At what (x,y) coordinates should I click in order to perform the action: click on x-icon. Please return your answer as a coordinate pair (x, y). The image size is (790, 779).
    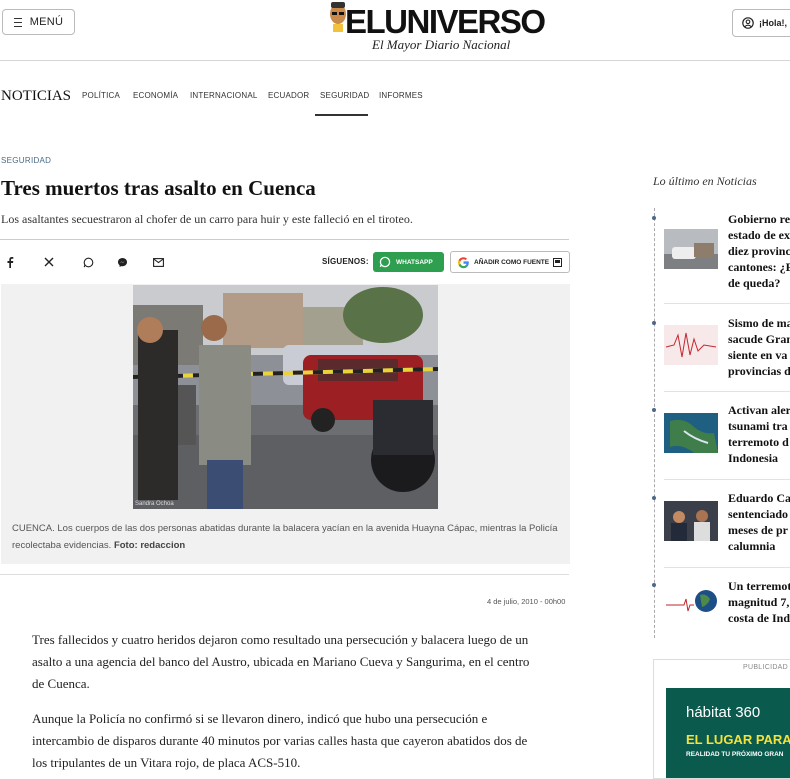
    Looking at the image, I should click on (49, 262).